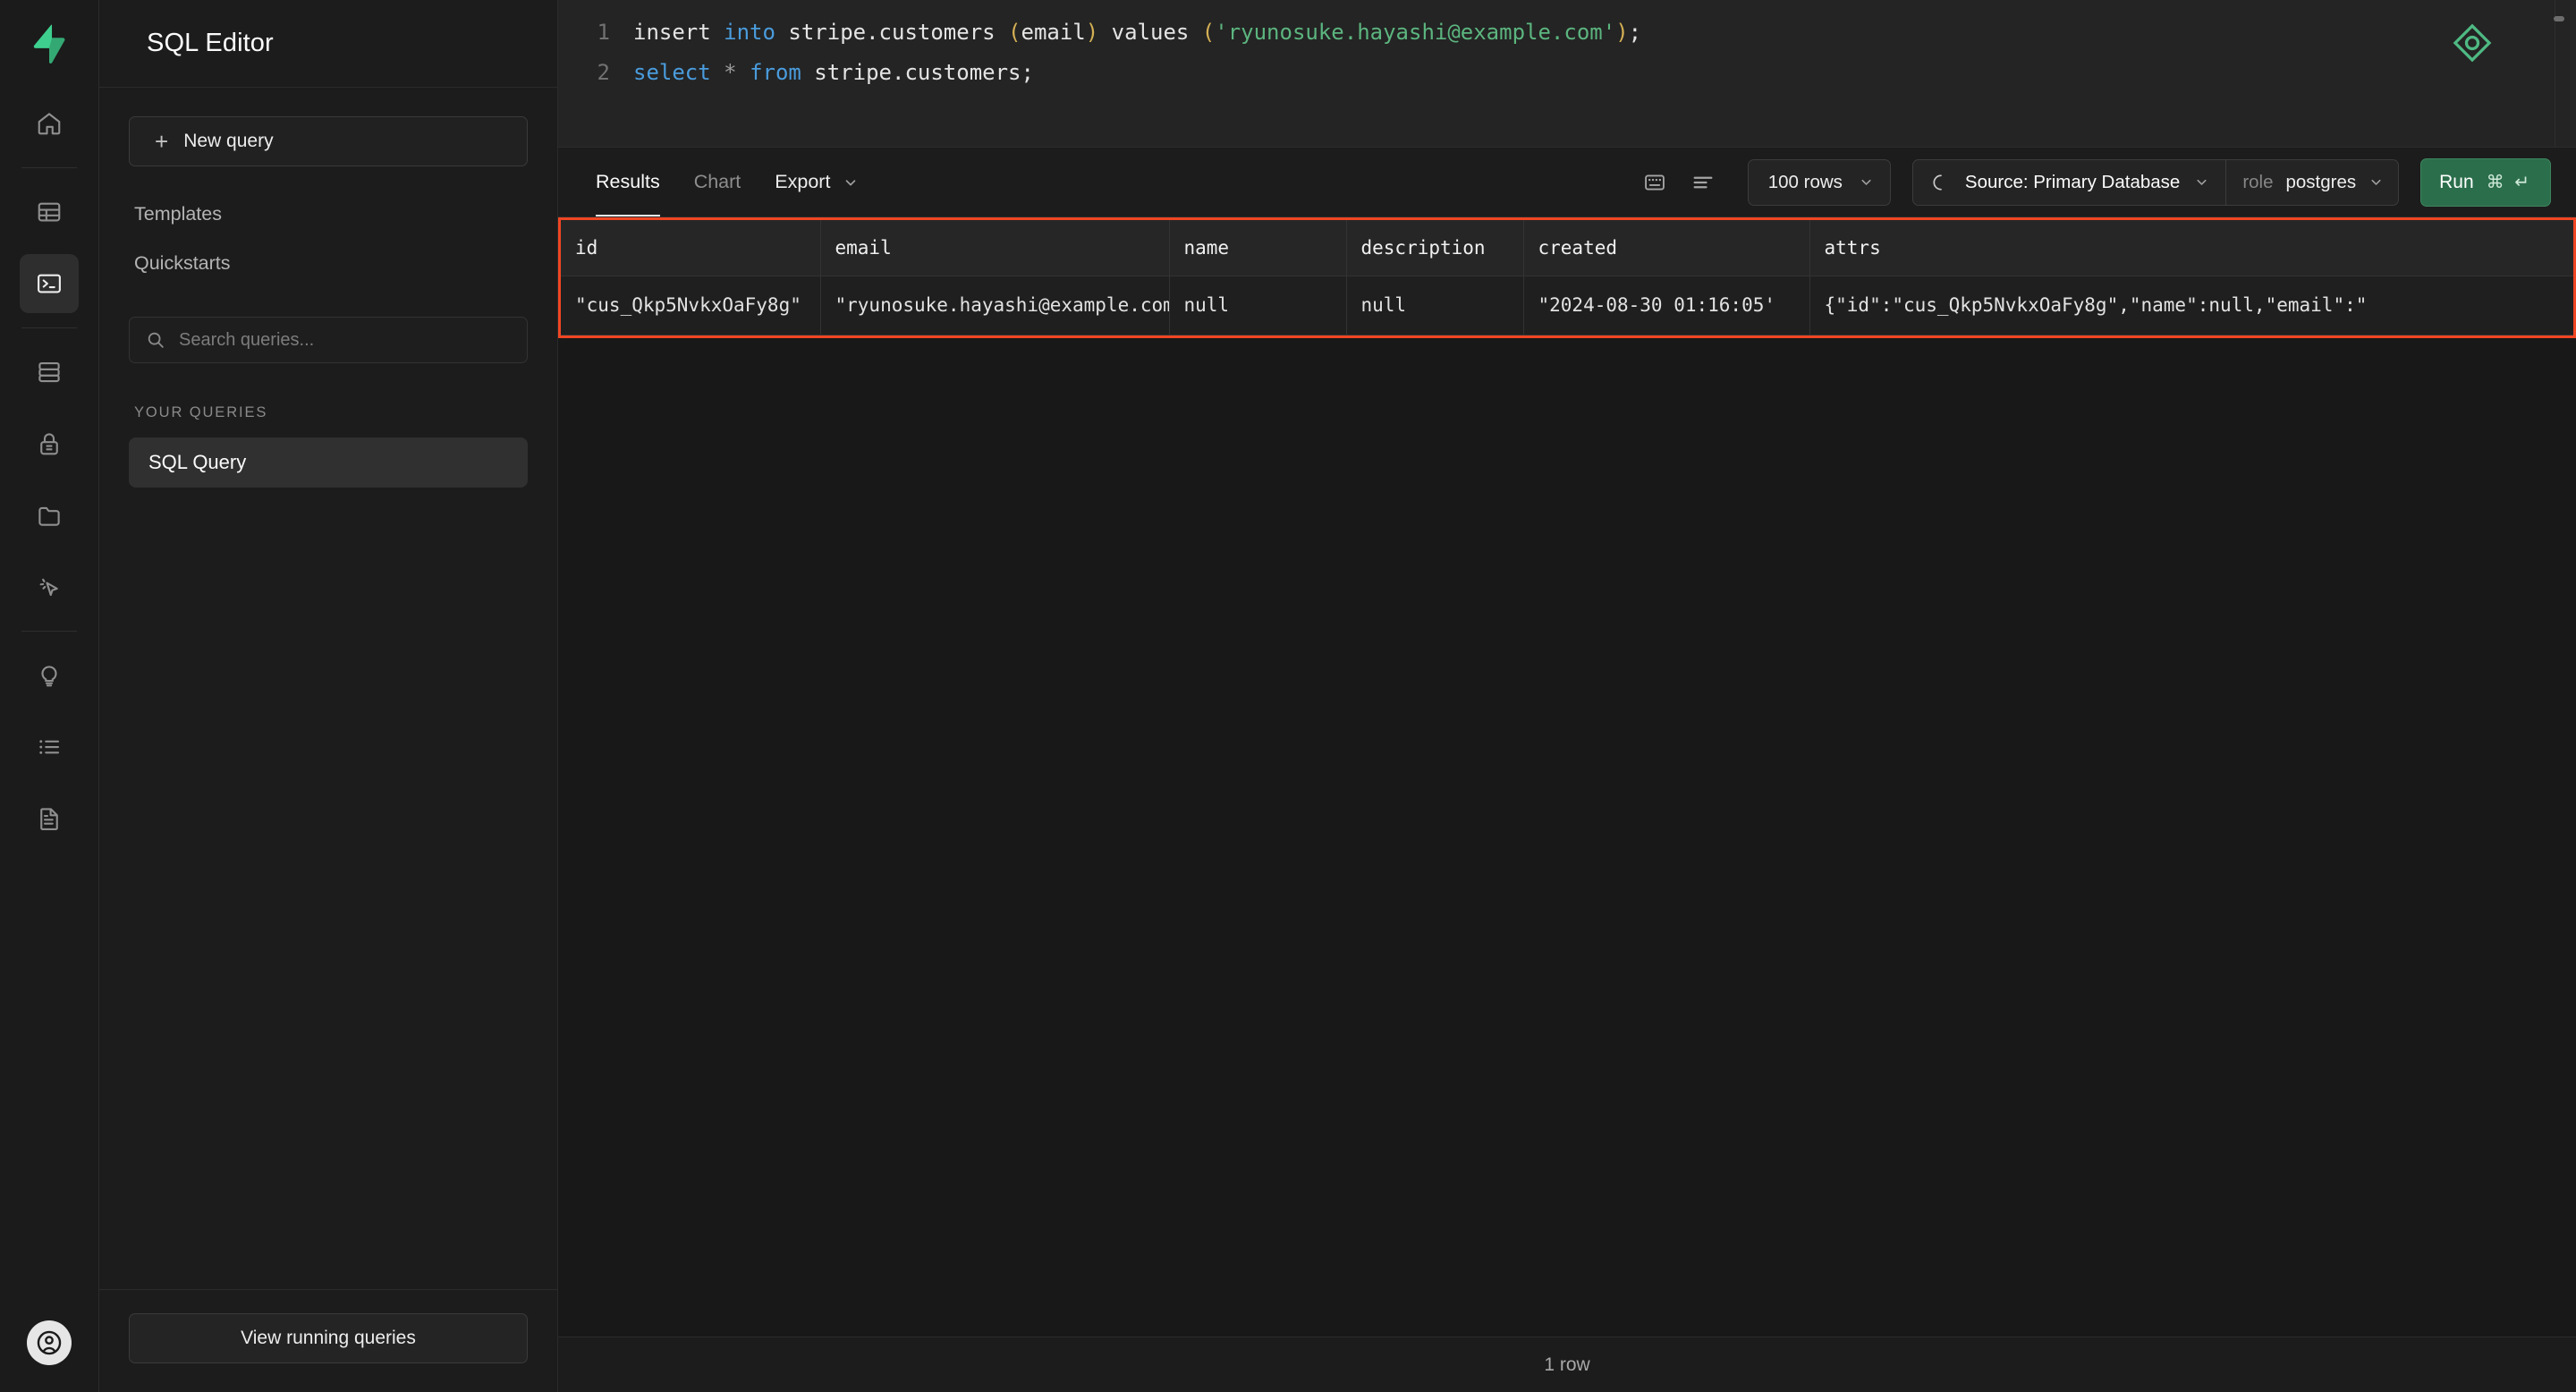 Image resolution: width=2576 pixels, height=1392 pixels. I want to click on column-header: created, so click(1666, 248).